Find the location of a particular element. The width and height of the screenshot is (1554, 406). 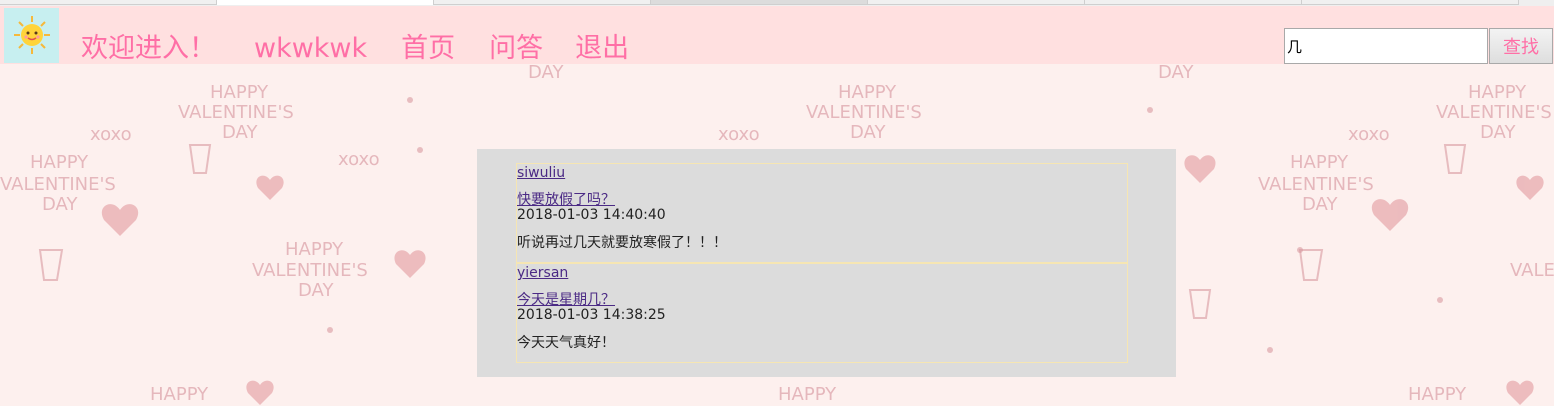

nav-qa-link: 问答 is located at coordinates (516, 49).